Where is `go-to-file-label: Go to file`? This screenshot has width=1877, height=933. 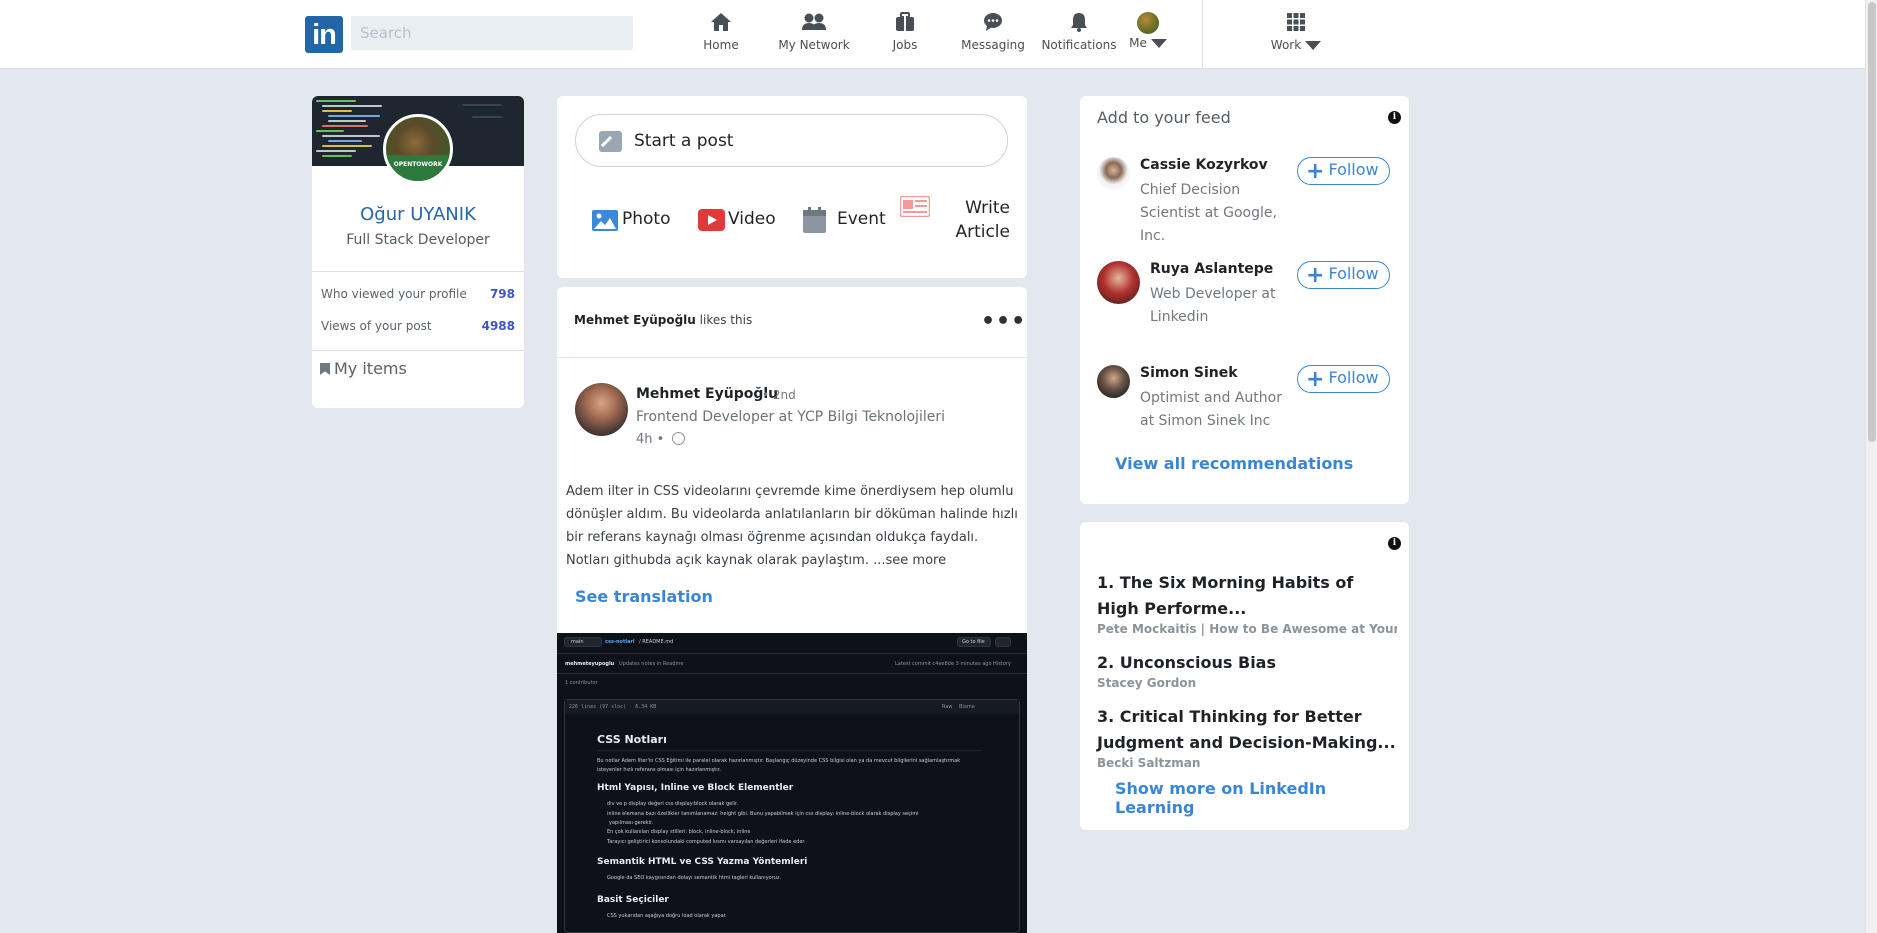 go-to-file-label: Go to file is located at coordinates (973, 642).